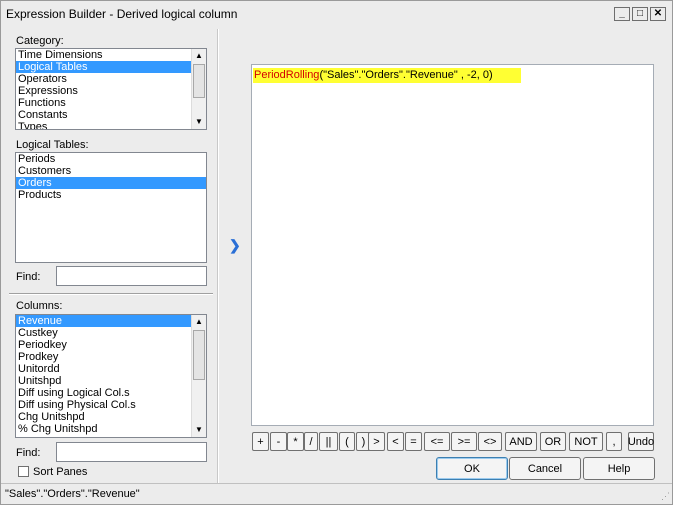  I want to click on operator-greater-than-button: >, so click(376, 441).